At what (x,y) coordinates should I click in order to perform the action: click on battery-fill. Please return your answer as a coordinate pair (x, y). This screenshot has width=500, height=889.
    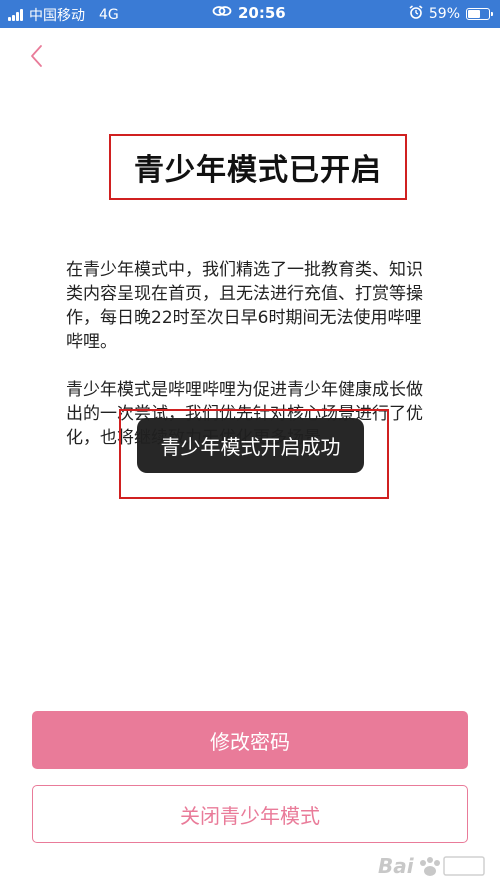
    Looking at the image, I should click on (474, 14).